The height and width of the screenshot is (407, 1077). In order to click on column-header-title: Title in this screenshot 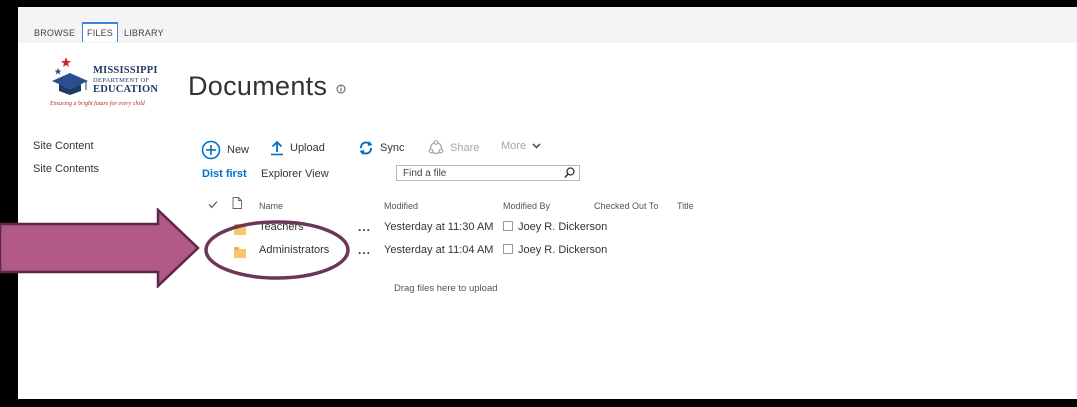, I will do `click(685, 206)`.